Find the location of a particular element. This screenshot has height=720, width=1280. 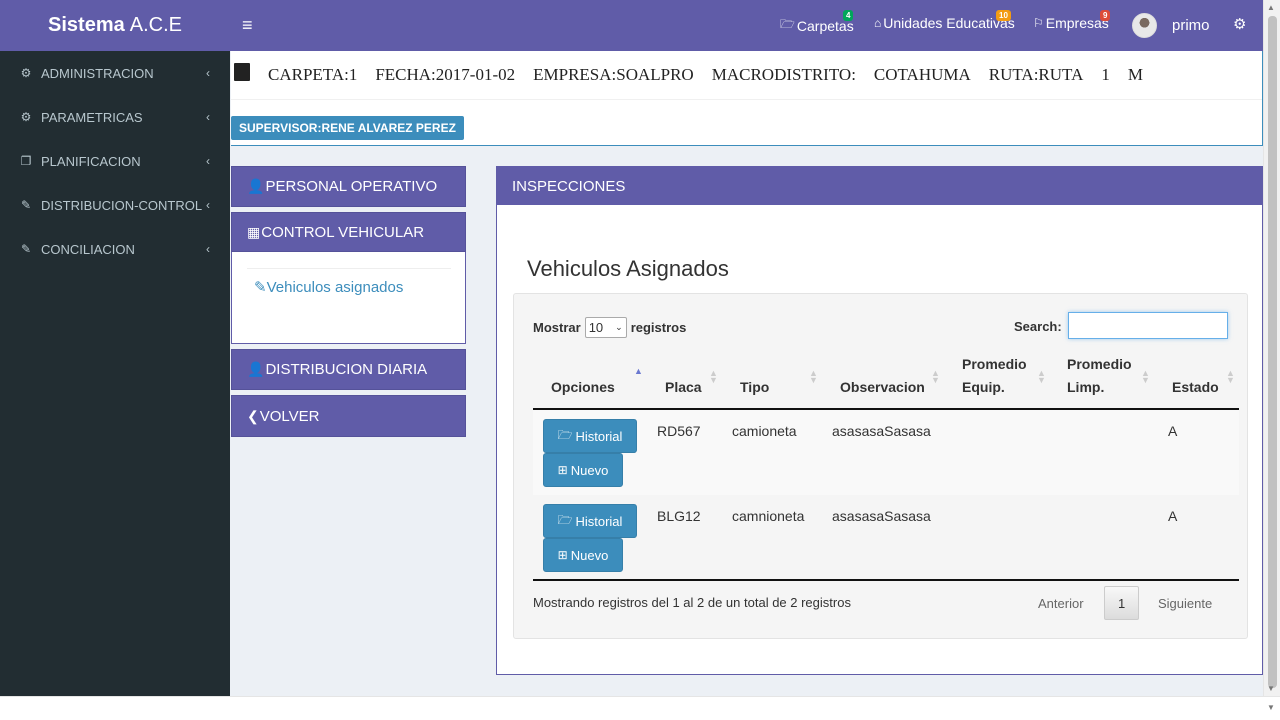

vehiculos-asignados-link: ✎Vehiculos asignados is located at coordinates (328, 287).